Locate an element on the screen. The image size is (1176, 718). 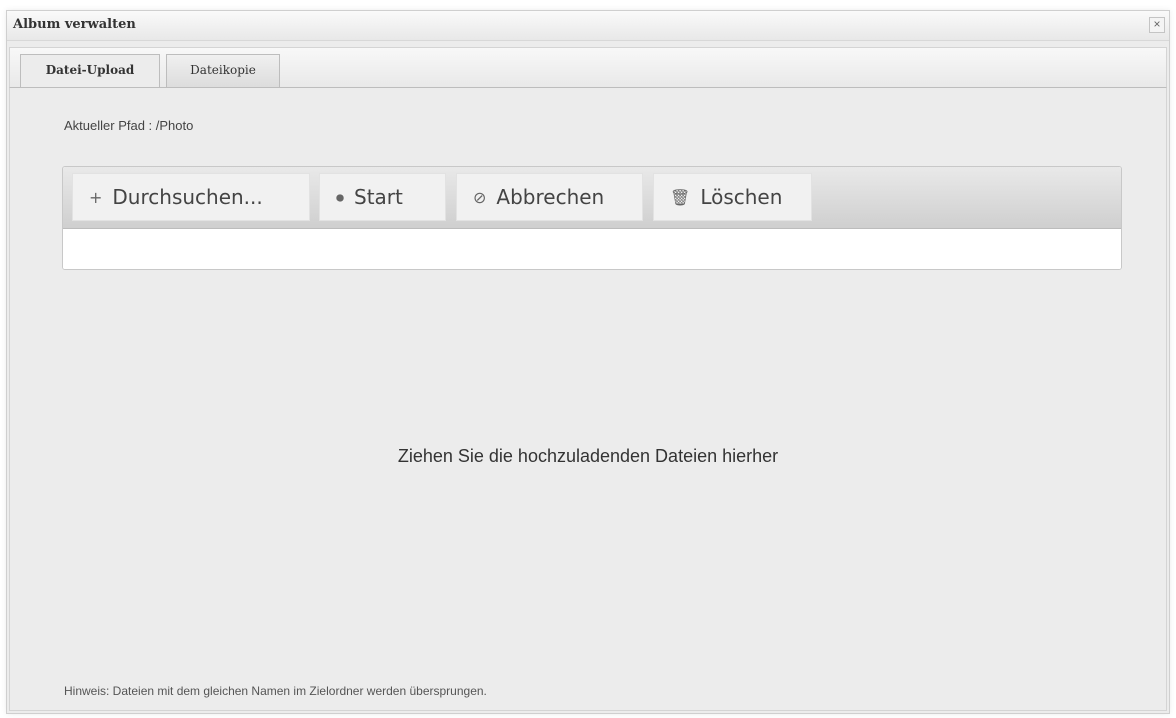
tab-datei-upload: Datei-Upload is located at coordinates (90, 71).